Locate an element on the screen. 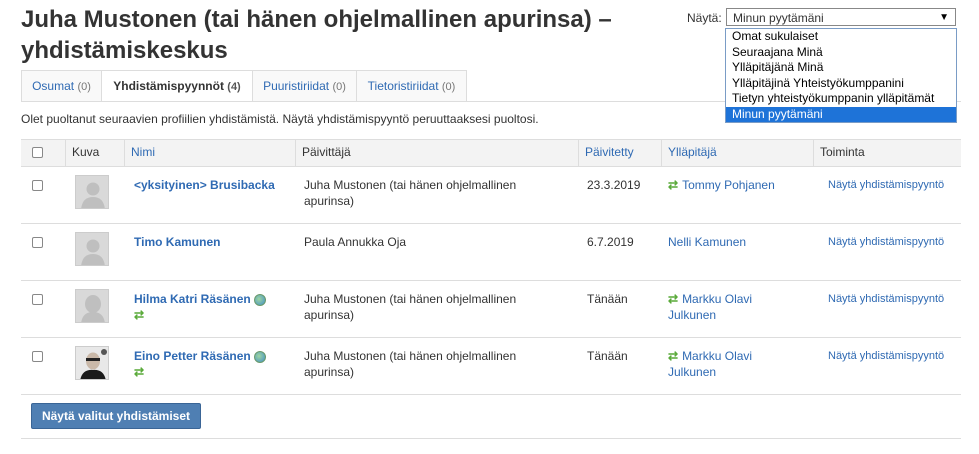 The height and width of the screenshot is (454, 979). show-selected-merges-button: Näytä valitut yhdistämiset is located at coordinates (116, 416).